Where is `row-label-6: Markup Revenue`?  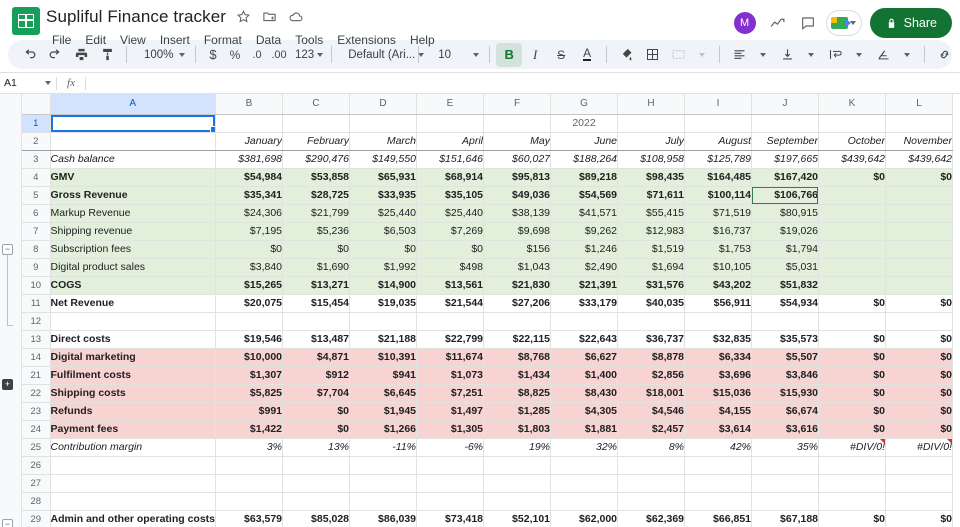
row-label-6: Markup Revenue is located at coordinates (133, 213).